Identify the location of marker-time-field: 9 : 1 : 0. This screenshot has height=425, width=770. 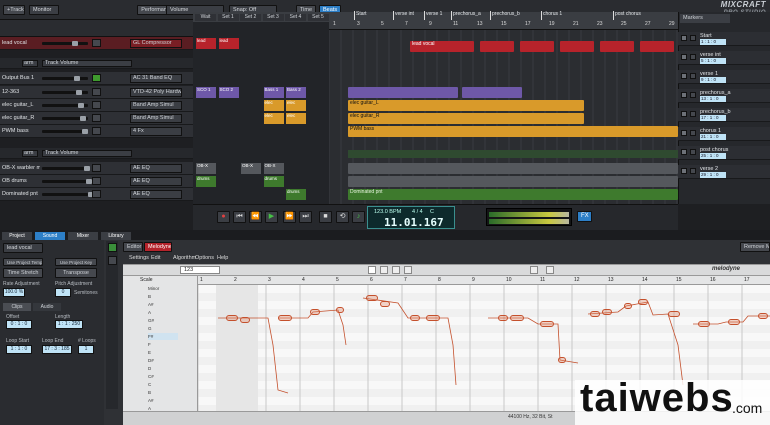
(713, 80).